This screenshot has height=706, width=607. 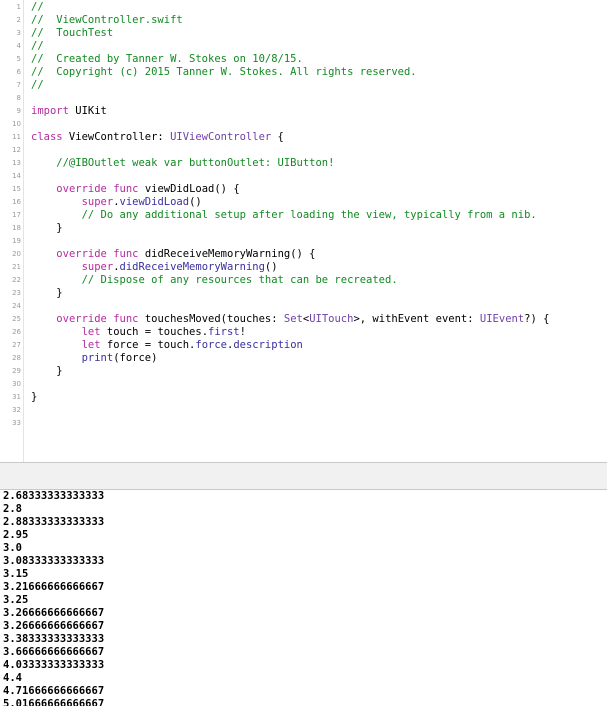 I want to click on code-token: import, so click(x=50, y=111).